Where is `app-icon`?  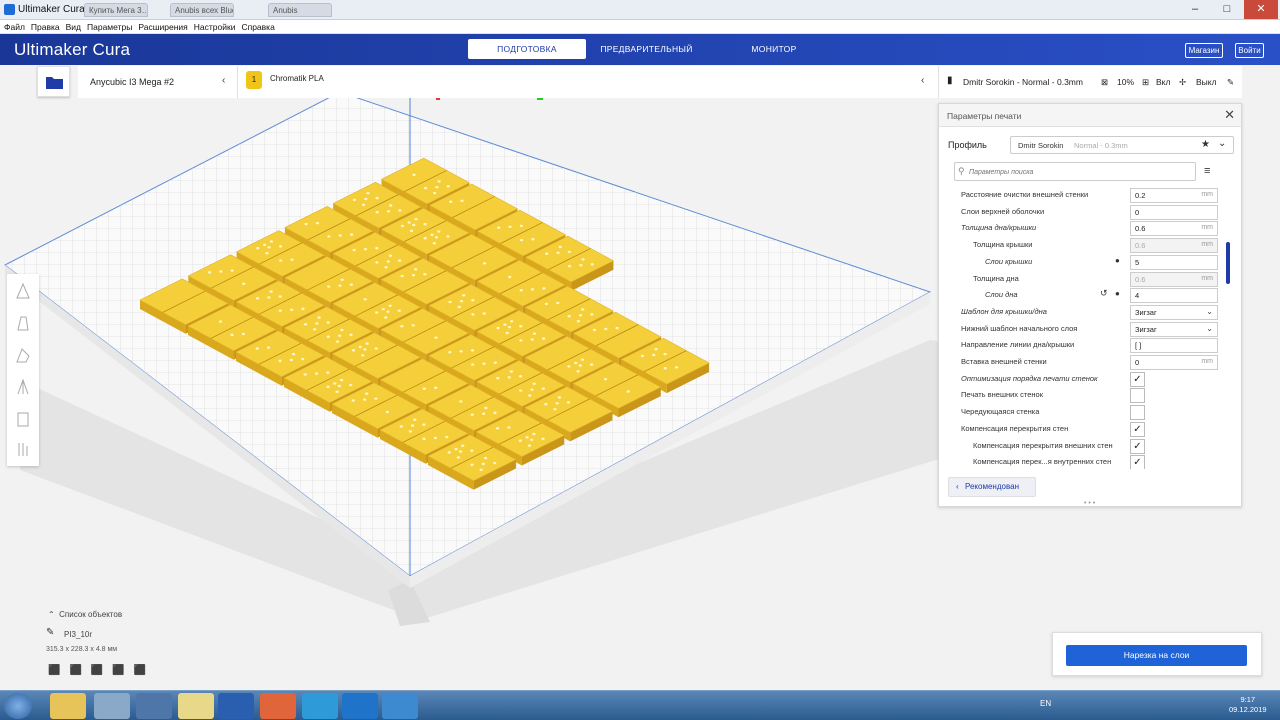
app-icon is located at coordinates (112, 706).